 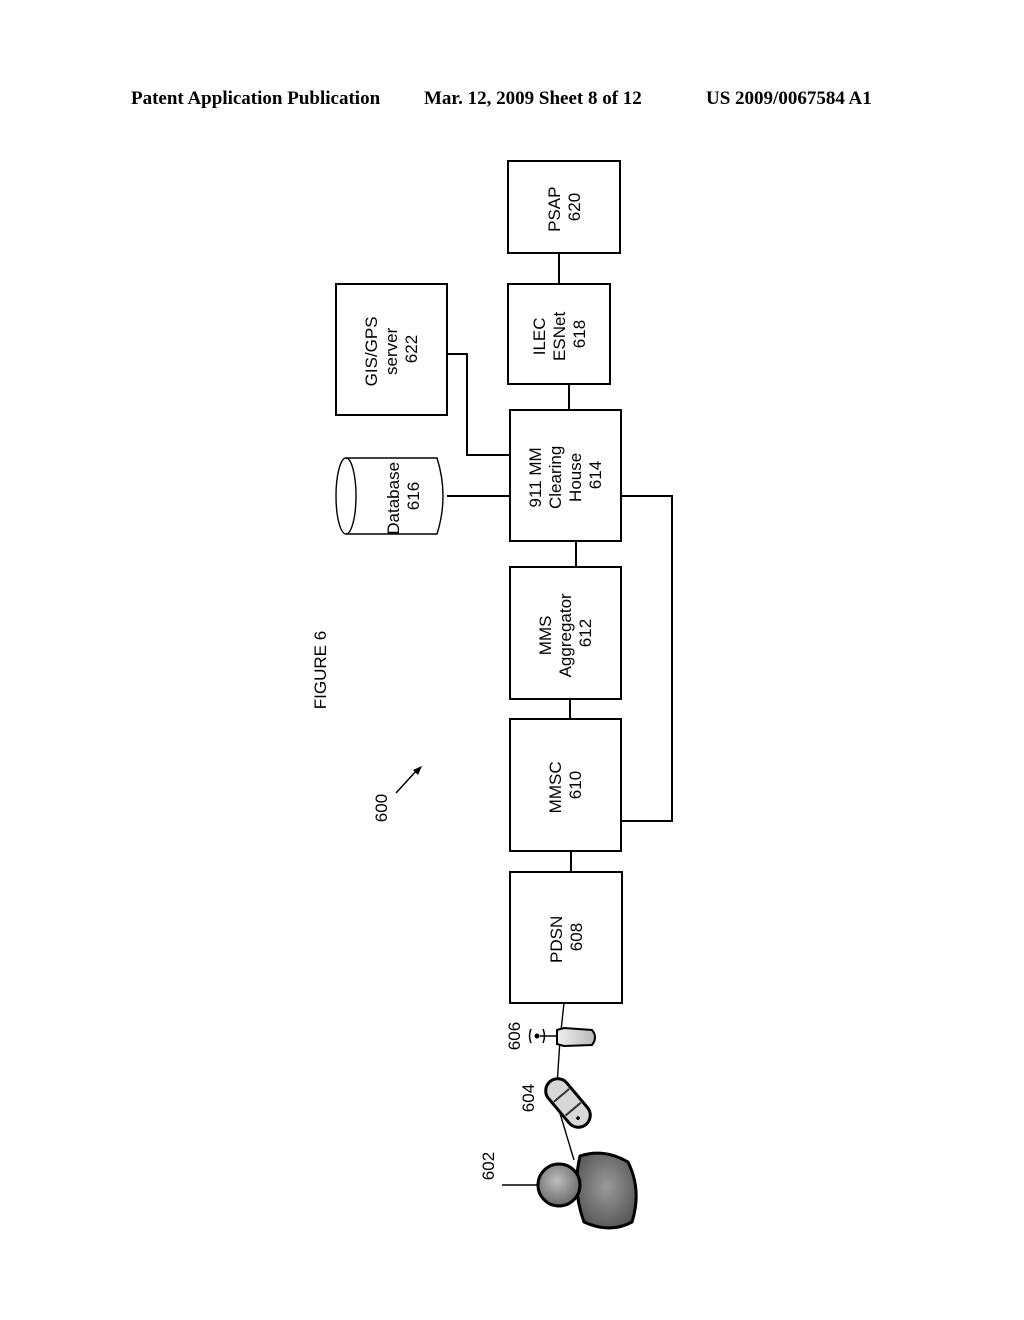 What do you see at coordinates (565, 475) in the screenshot?
I see `node-clearing-house: 911 MM Clearing House 614` at bounding box center [565, 475].